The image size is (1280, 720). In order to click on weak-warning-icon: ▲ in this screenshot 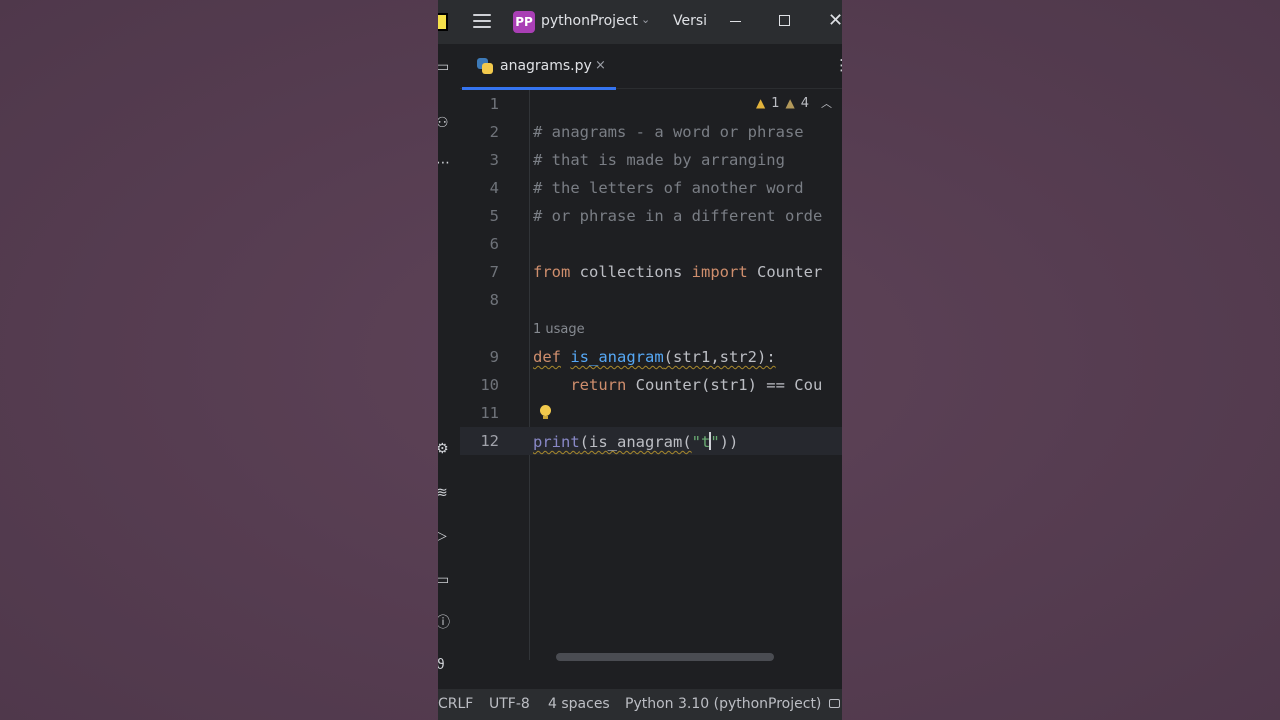, I will do `click(790, 103)`.